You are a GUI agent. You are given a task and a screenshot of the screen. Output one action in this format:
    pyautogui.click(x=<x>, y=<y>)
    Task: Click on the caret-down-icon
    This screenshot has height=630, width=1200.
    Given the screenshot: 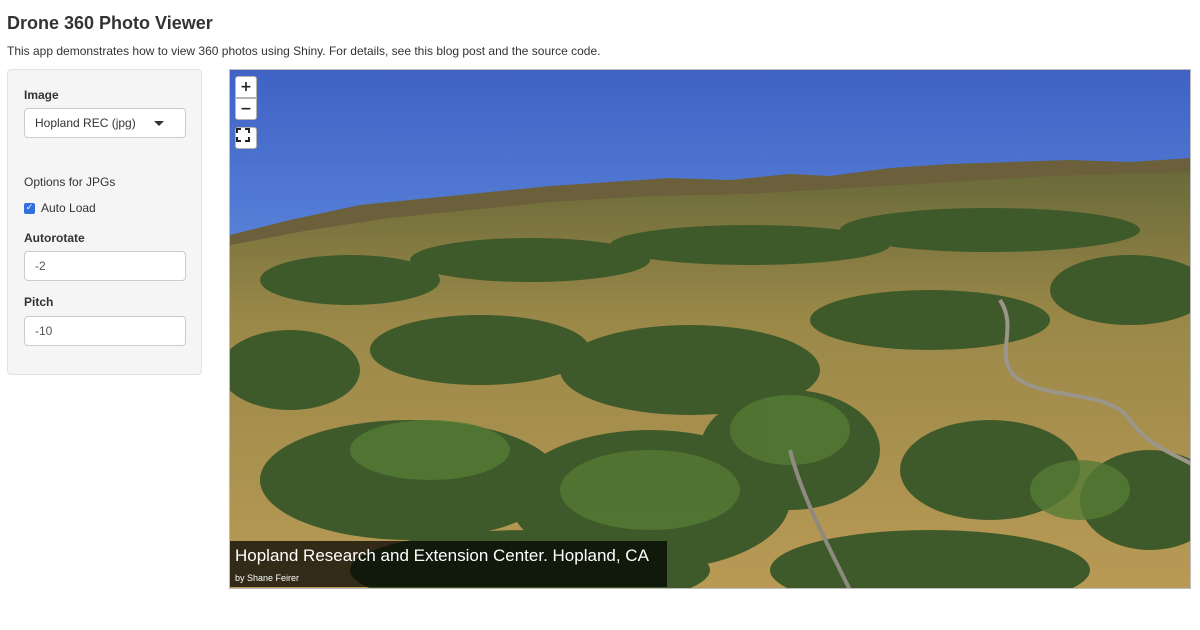 What is the action you would take?
    pyautogui.click(x=159, y=123)
    